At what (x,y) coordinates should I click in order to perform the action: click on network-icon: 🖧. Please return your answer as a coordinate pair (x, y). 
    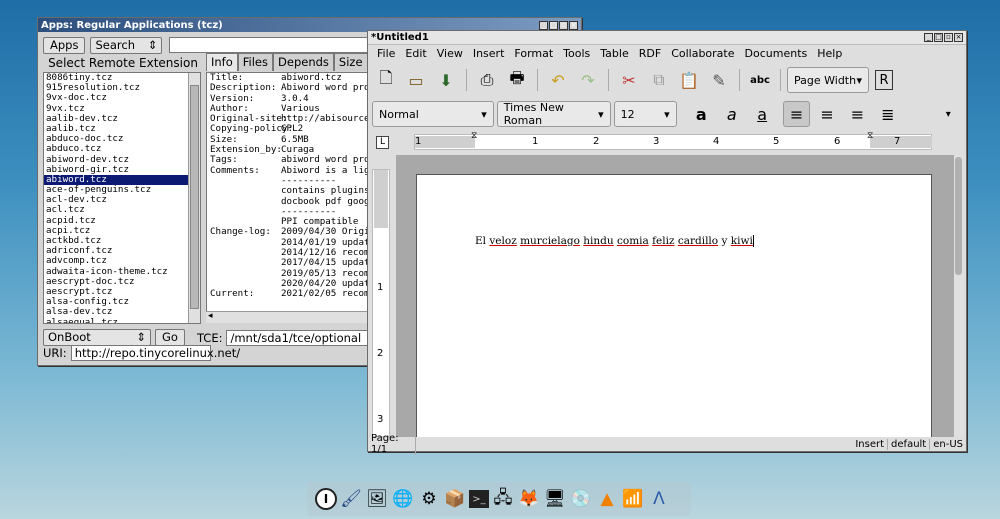
    Looking at the image, I should click on (503, 499).